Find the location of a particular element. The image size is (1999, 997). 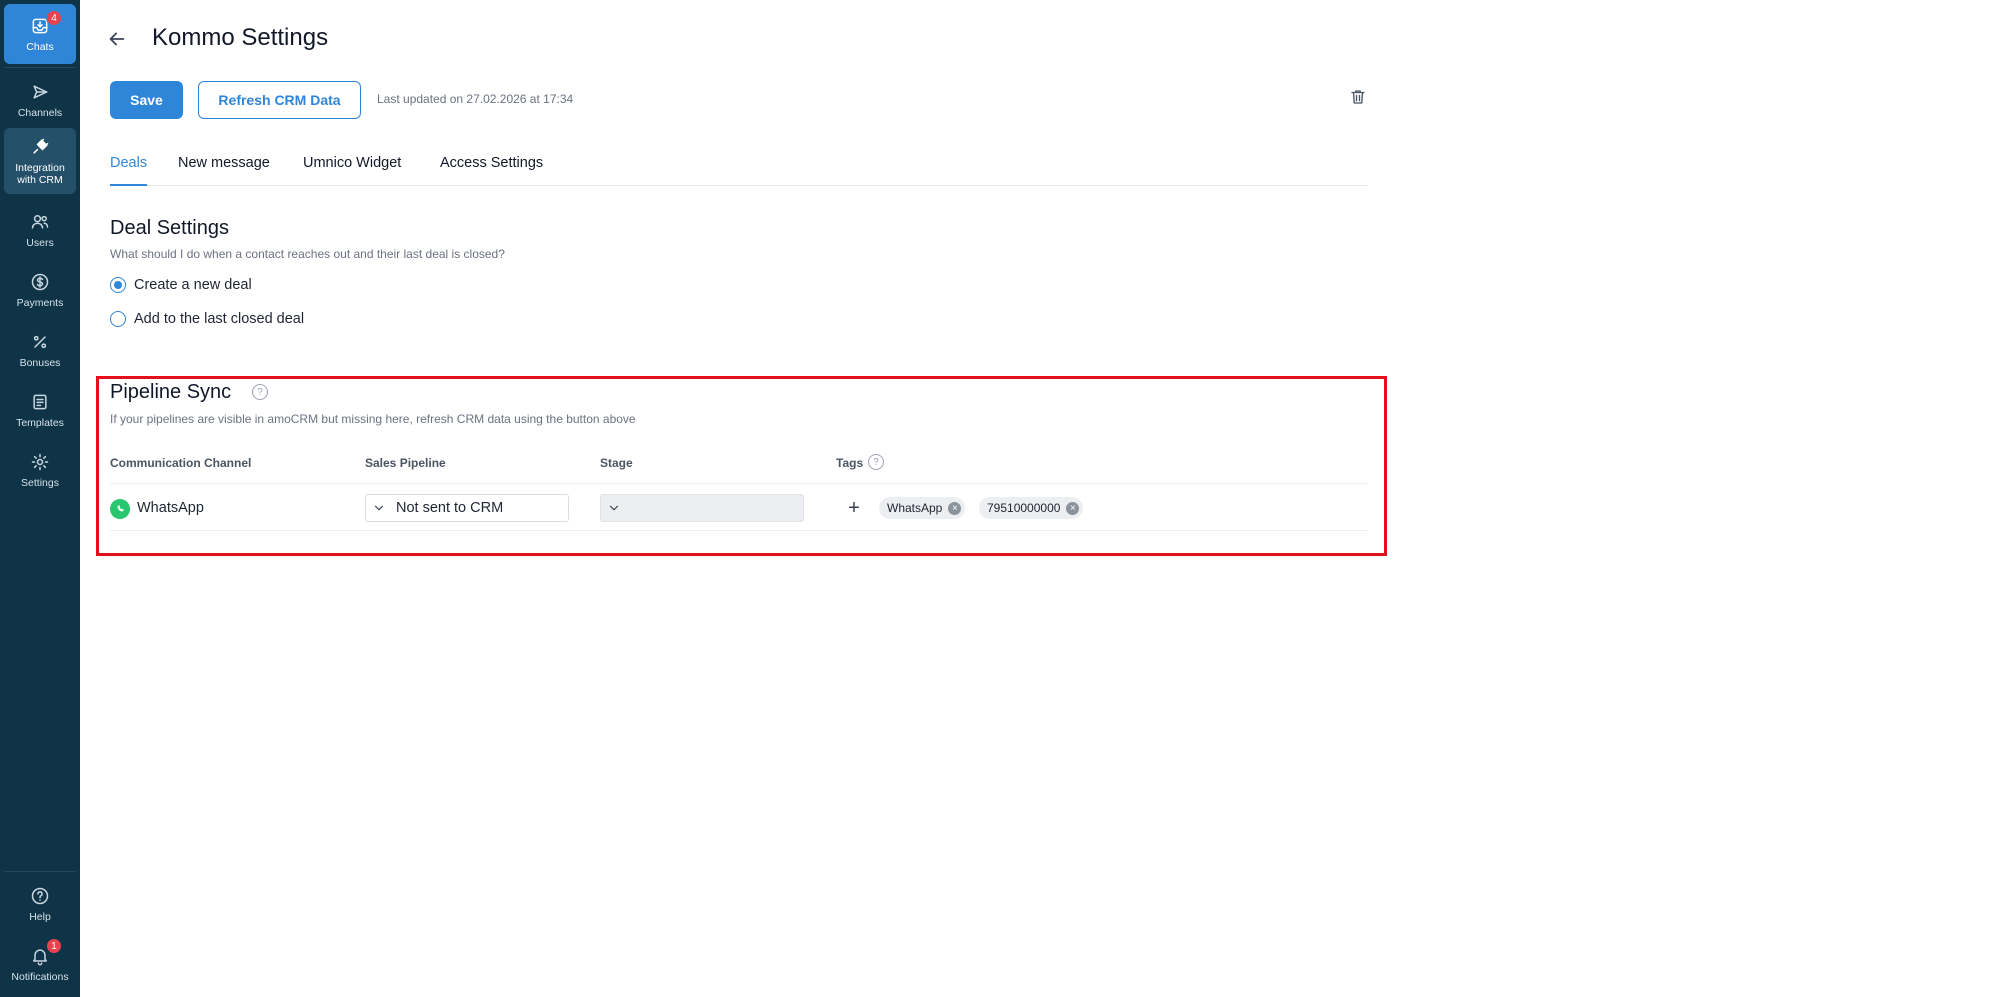

save-button: Save is located at coordinates (146, 100).